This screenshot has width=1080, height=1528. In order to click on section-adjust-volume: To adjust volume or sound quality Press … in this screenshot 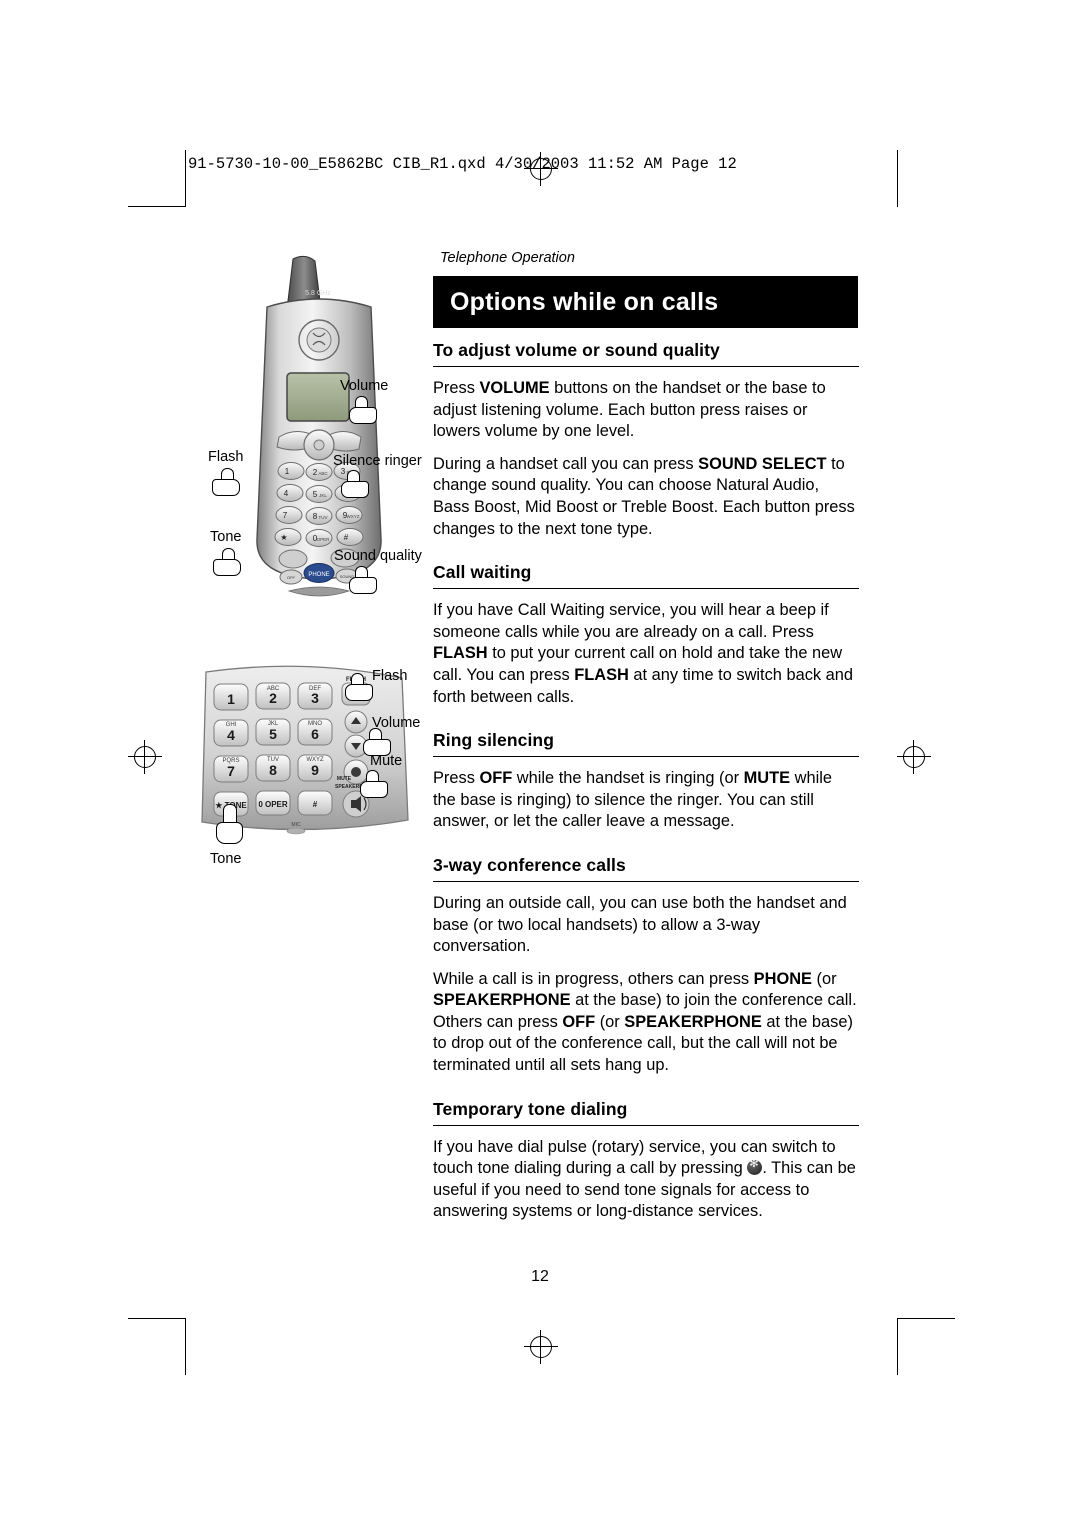, I will do `click(646, 440)`.